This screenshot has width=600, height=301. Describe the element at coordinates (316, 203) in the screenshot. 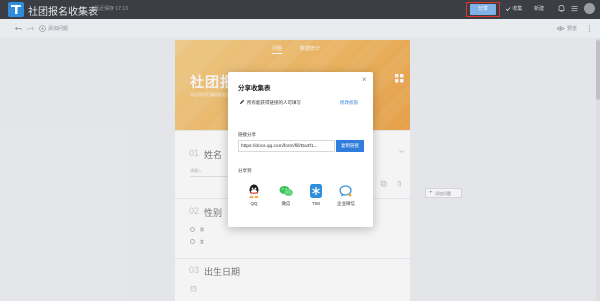

I see `share-target-label: TIM` at that location.